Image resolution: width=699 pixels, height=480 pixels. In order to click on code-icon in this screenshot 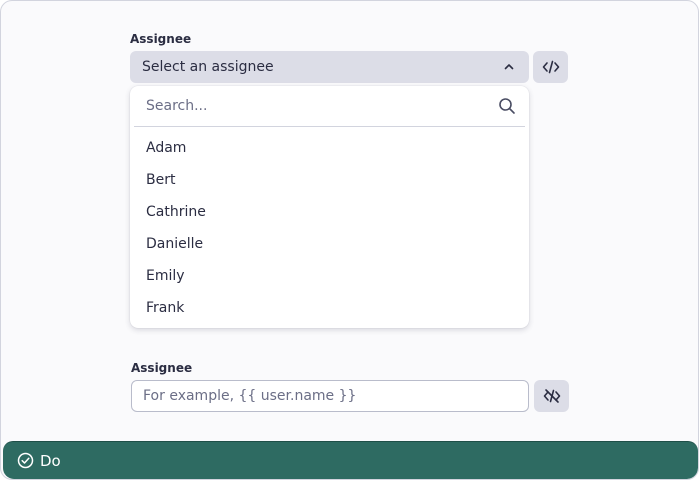, I will do `click(551, 67)`.